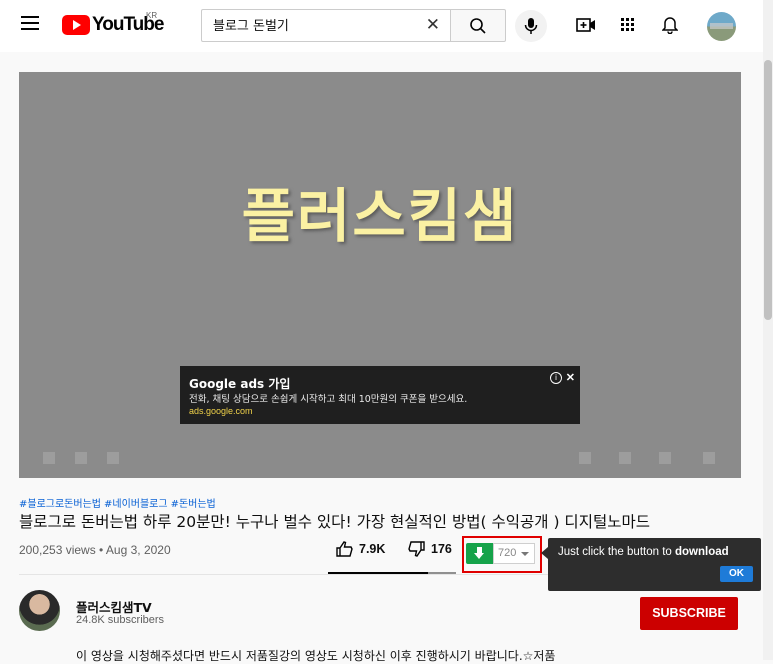  I want to click on thumbs-up-icon, so click(344, 549).